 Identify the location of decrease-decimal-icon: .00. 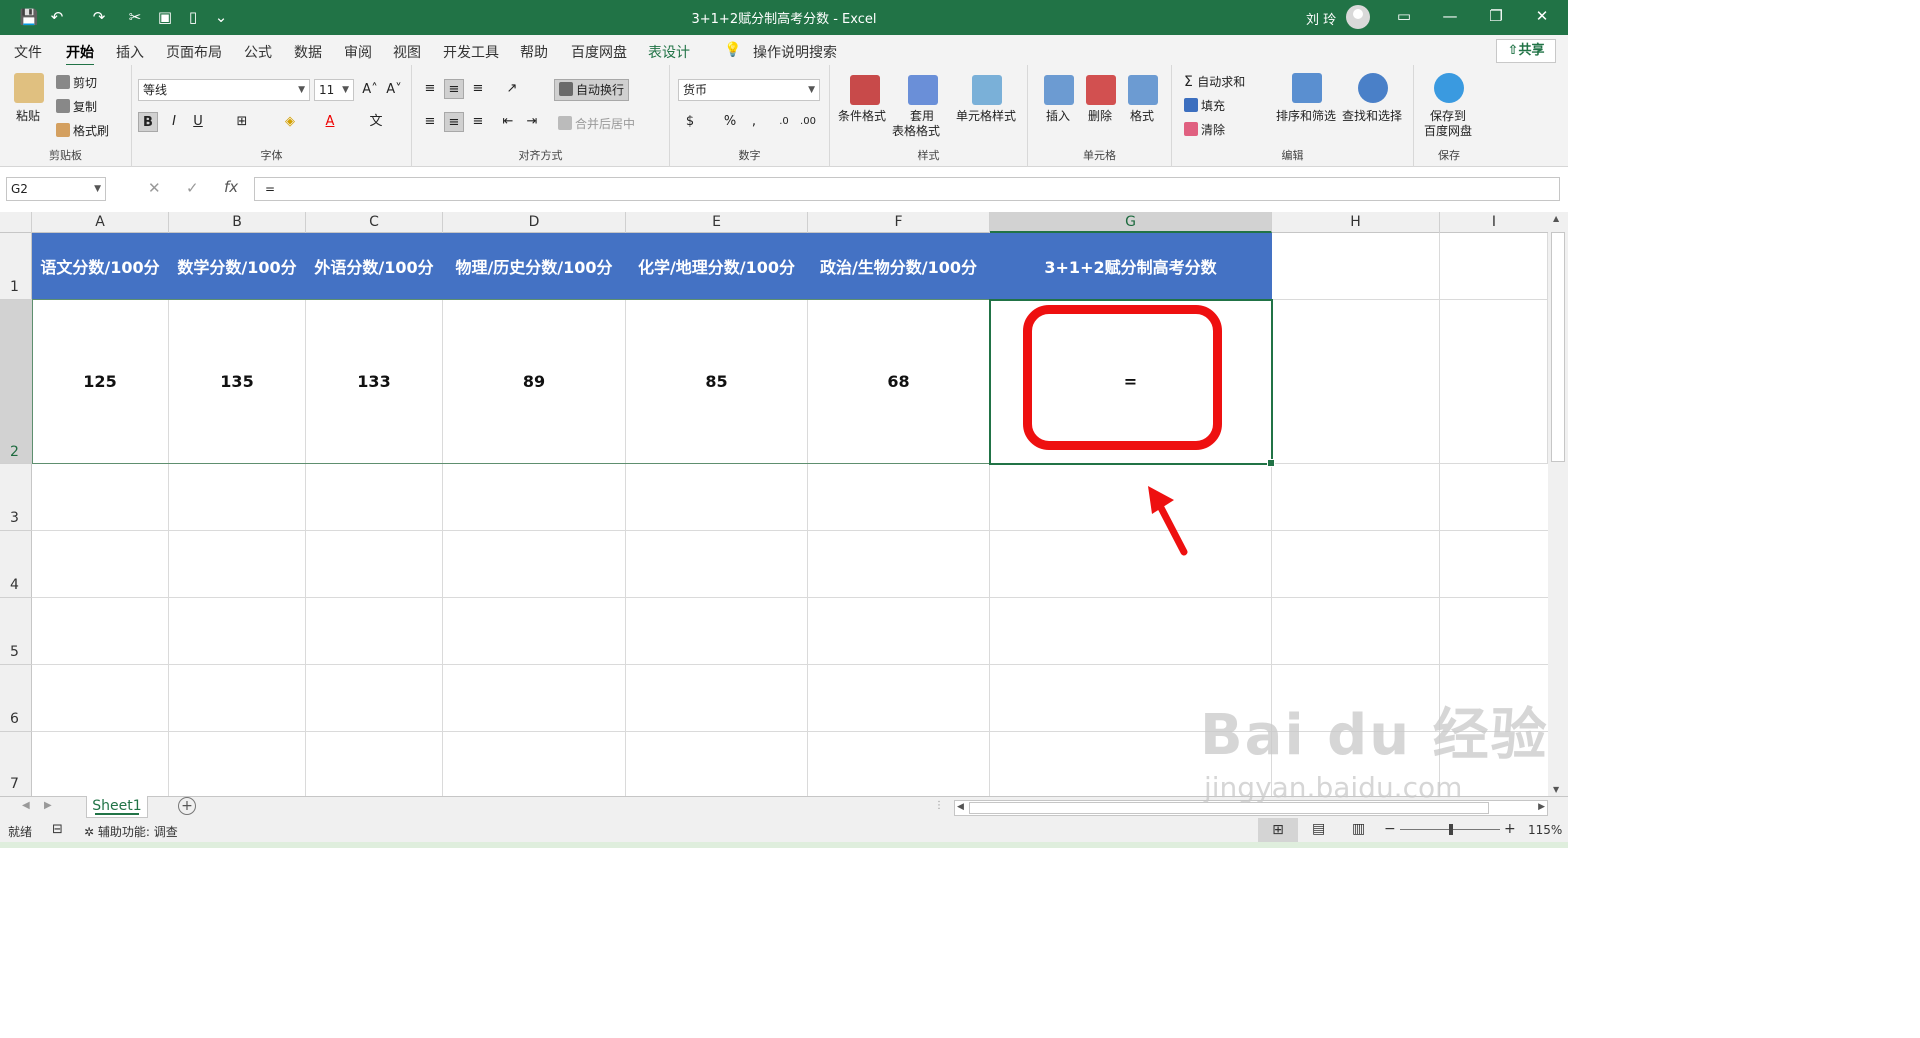
(808, 122).